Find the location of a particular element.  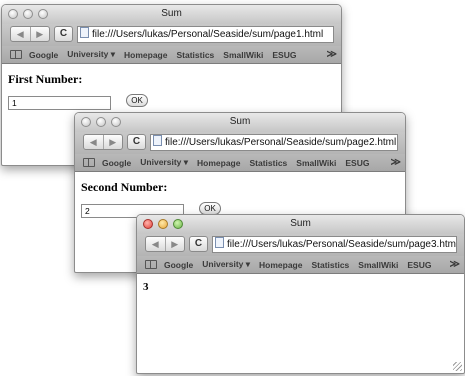

sum-result: 3 is located at coordinates (146, 287).